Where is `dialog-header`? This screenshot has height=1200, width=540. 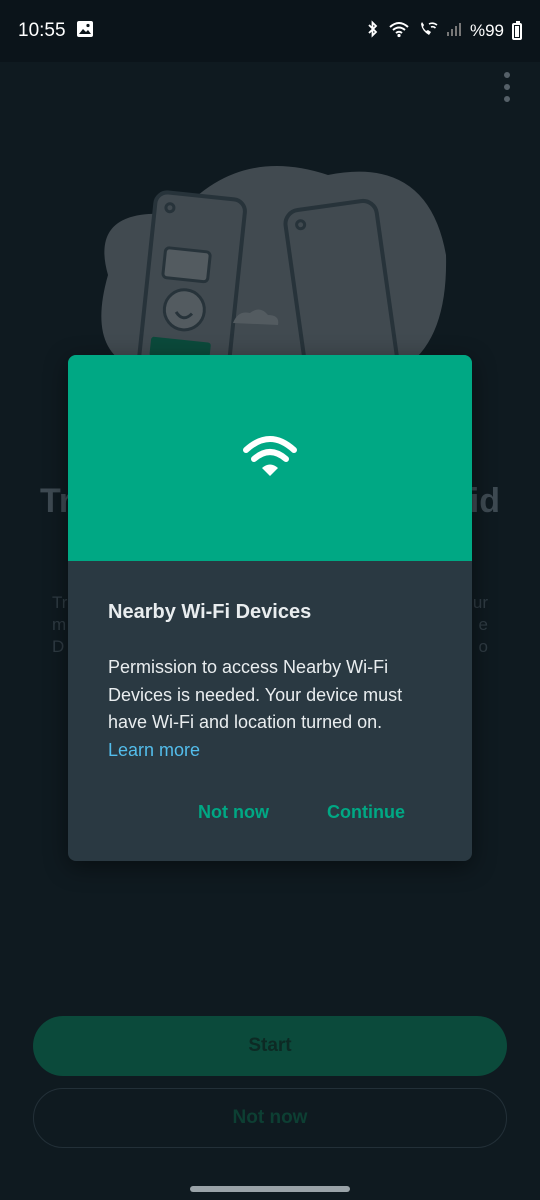
dialog-header is located at coordinates (270, 458).